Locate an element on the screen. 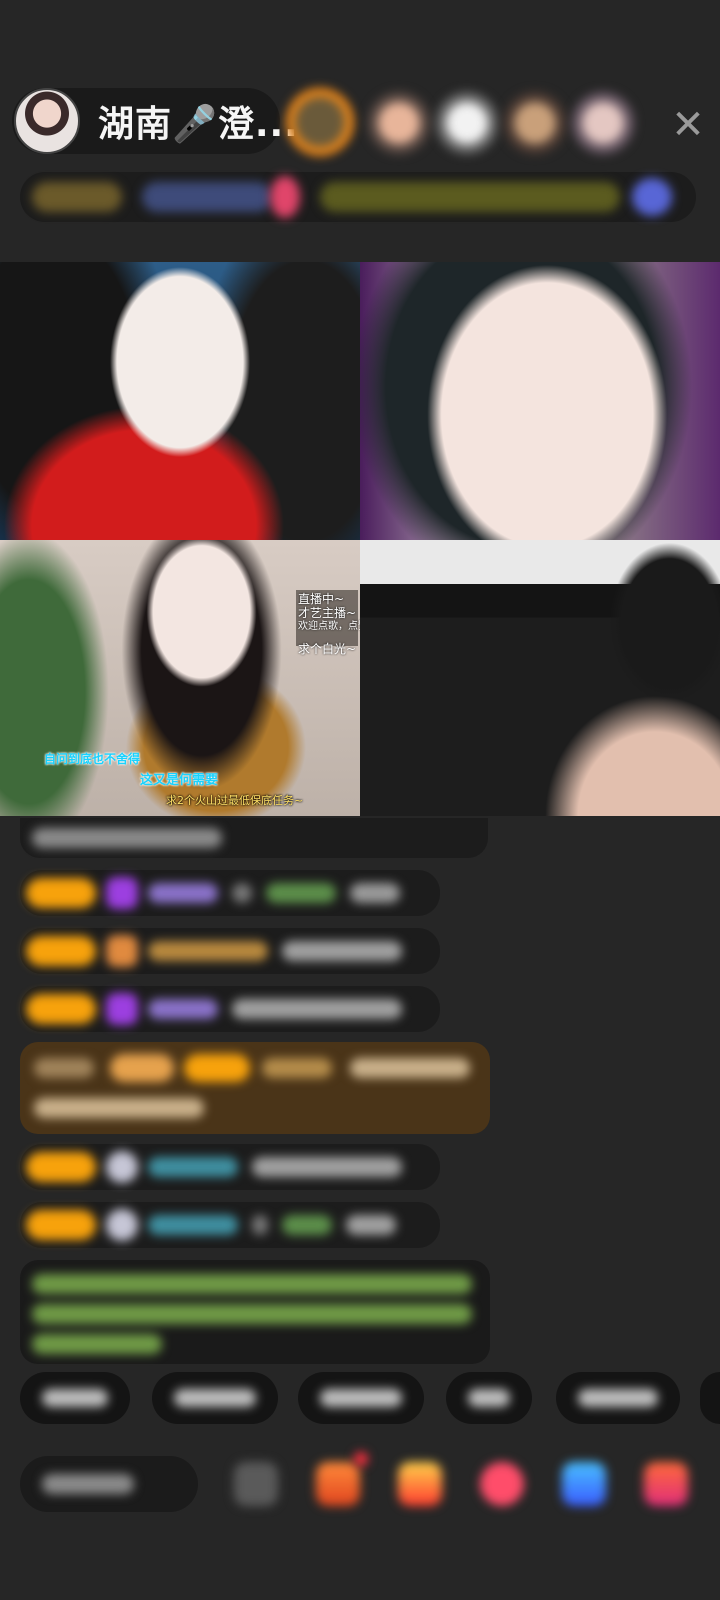  banner-user is located at coordinates (64, 1068).